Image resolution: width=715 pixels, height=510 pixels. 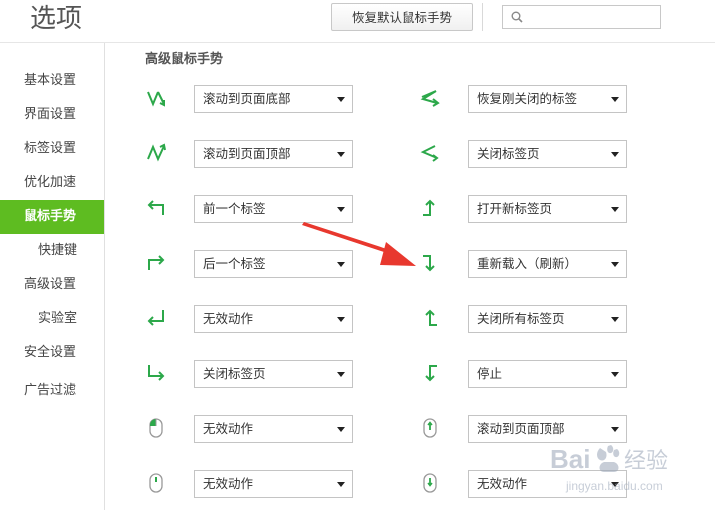 What do you see at coordinates (482, 17) in the screenshot?
I see `header-divider` at bounding box center [482, 17].